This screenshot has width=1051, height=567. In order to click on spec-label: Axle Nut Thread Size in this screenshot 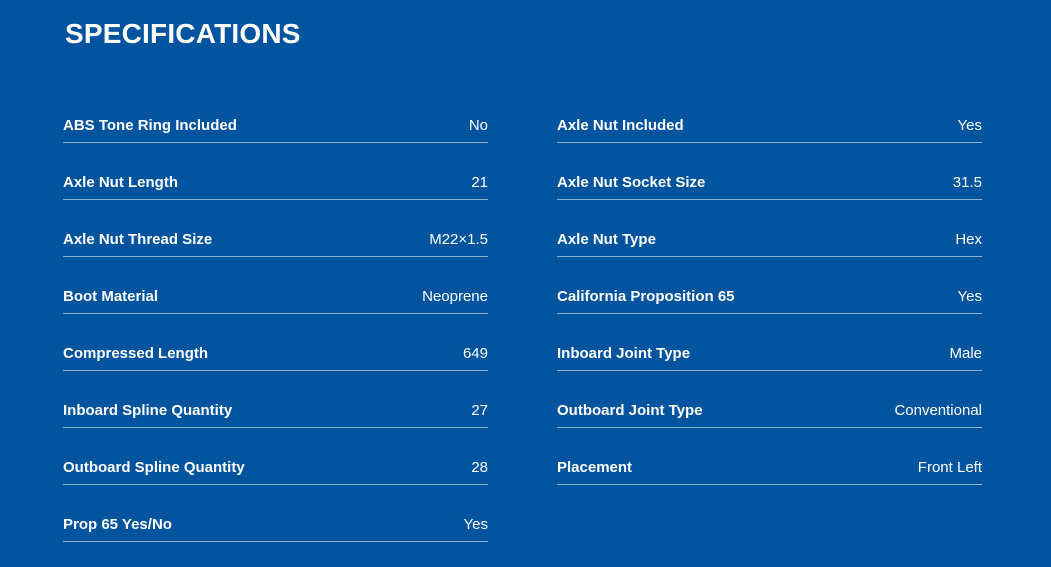, I will do `click(138, 239)`.